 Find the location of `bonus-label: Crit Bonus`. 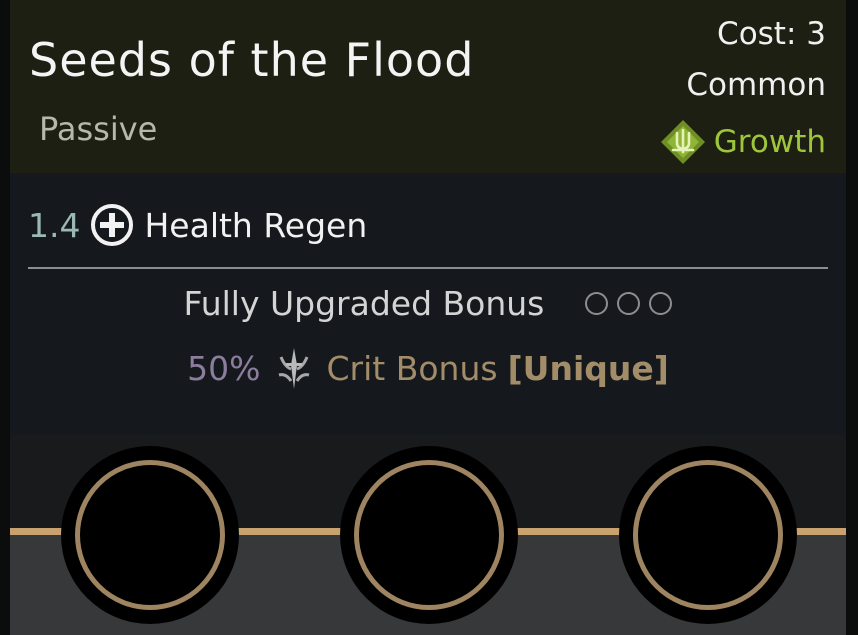

bonus-label: Crit Bonus is located at coordinates (412, 368).